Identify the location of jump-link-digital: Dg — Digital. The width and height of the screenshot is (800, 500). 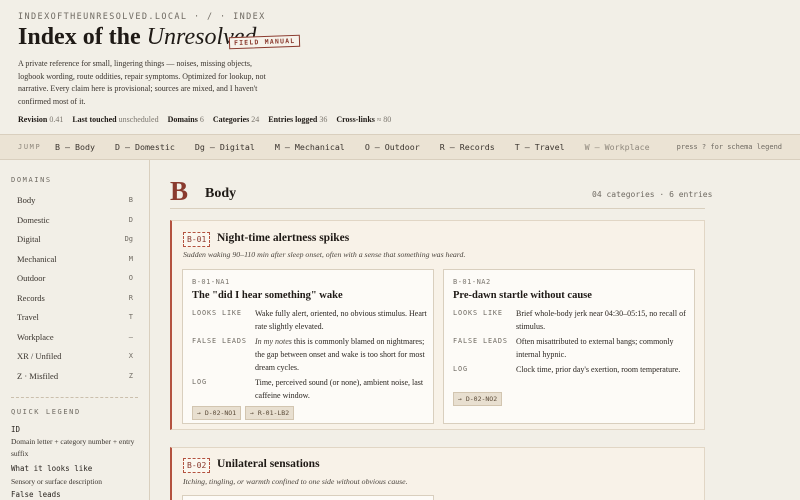
(225, 147).